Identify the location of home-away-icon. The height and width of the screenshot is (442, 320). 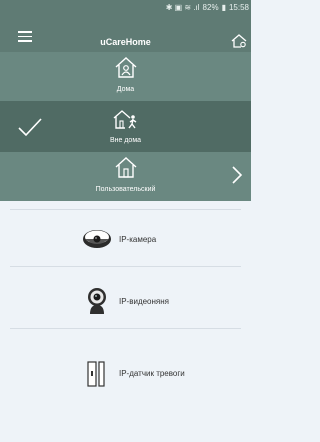
(124, 119).